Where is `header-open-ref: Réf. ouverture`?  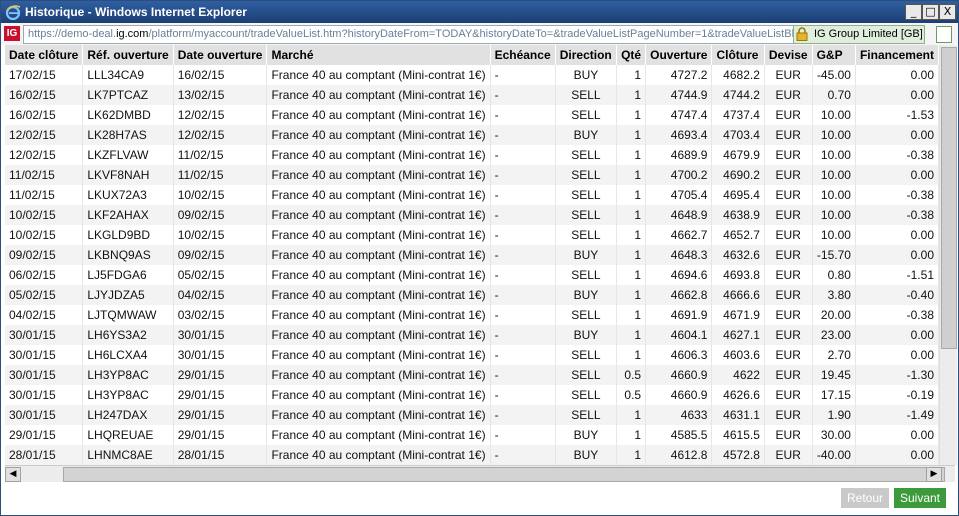 header-open-ref: Réf. ouverture is located at coordinates (128, 55).